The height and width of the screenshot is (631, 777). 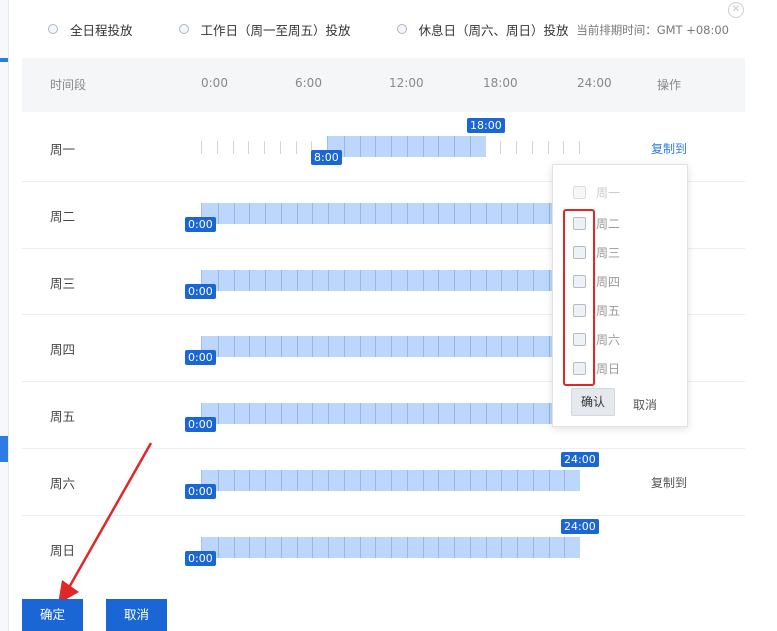 I want to click on annotation-arrow, so click(x=105, y=523).